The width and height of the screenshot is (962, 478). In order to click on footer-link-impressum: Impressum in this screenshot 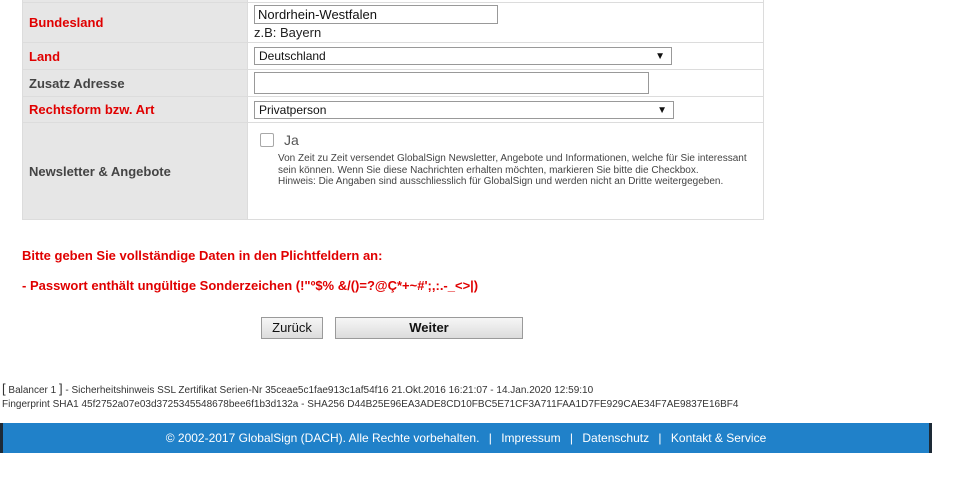, I will do `click(530, 438)`.